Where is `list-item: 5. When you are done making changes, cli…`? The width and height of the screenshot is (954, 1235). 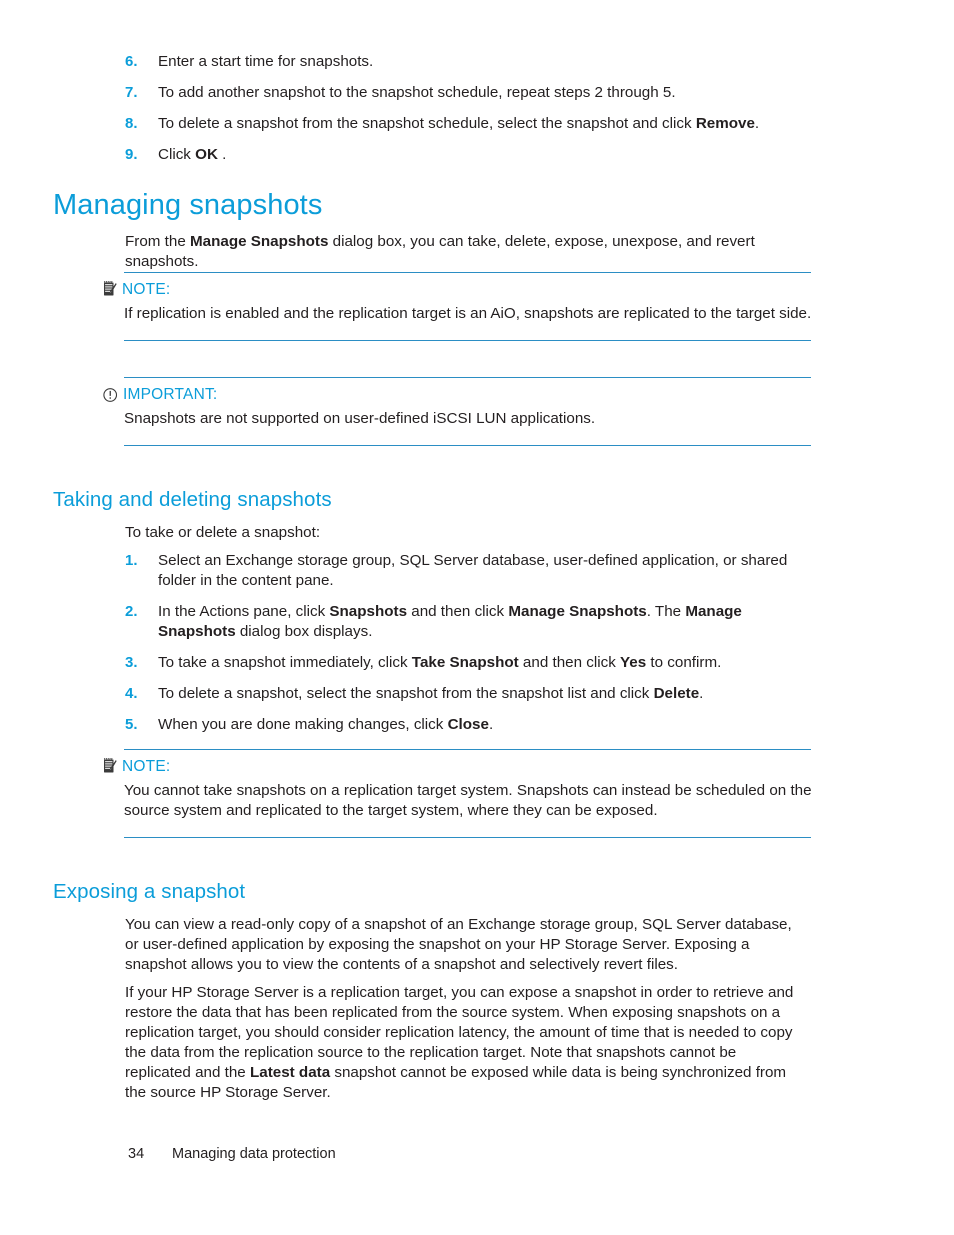 list-item: 5. When you are done making changes, cli… is located at coordinates (475, 725).